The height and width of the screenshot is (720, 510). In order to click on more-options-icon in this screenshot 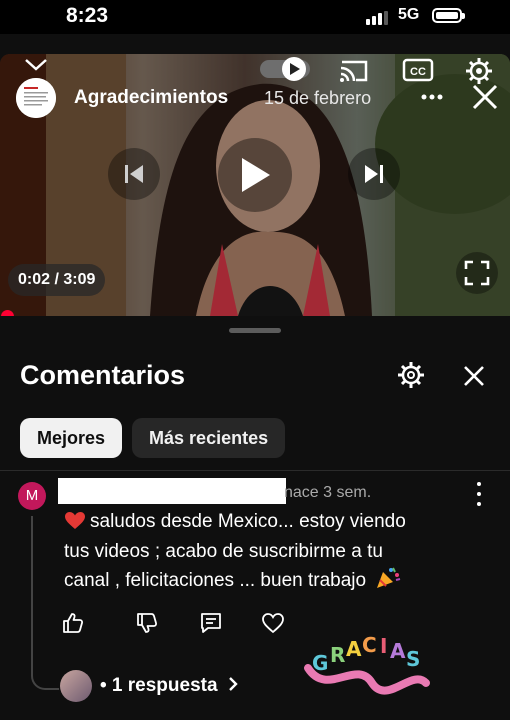, I will do `click(432, 97)`.